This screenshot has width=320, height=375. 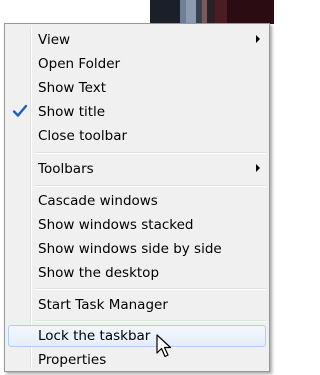 I want to click on menu-item-label: Show title, so click(x=72, y=112).